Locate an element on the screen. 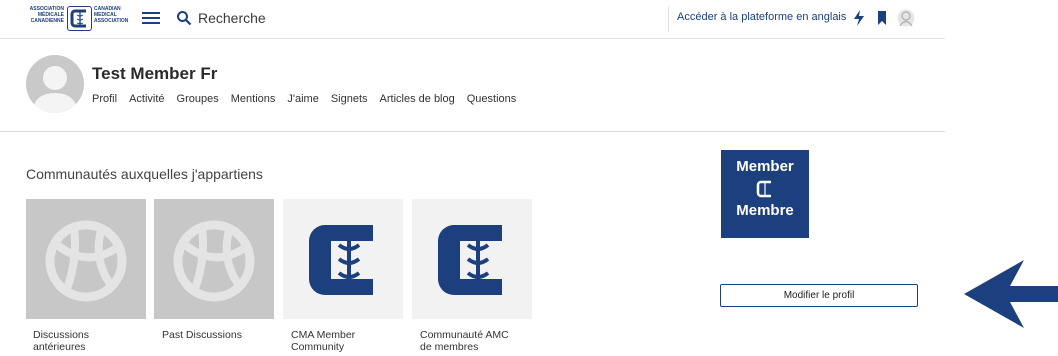 This screenshot has height=356, width=1058. tab-signets: Signets is located at coordinates (349, 99).